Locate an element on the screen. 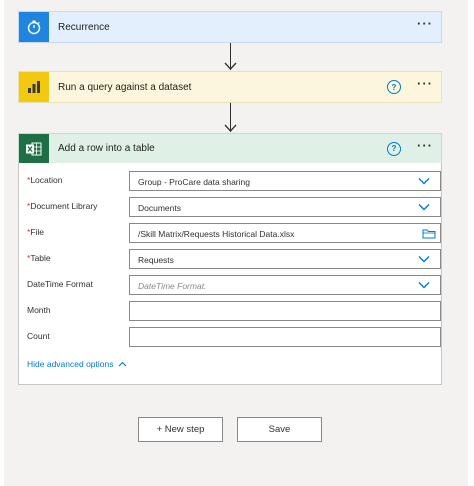  field-label: *Location is located at coordinates (44, 180).